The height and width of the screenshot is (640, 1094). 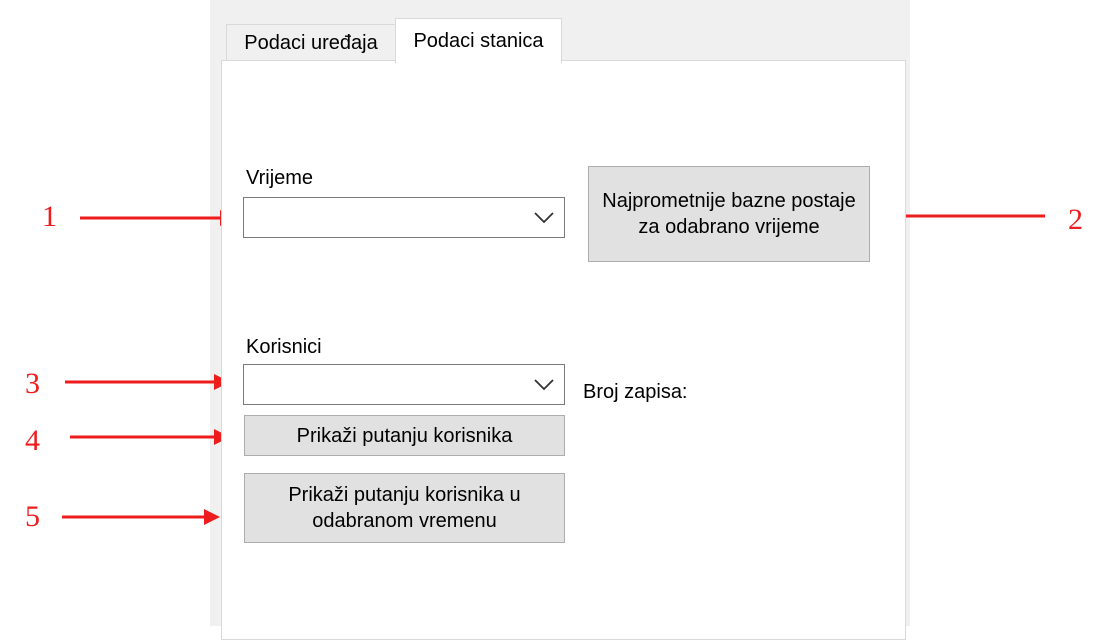 I want to click on users-combobox, so click(x=404, y=384).